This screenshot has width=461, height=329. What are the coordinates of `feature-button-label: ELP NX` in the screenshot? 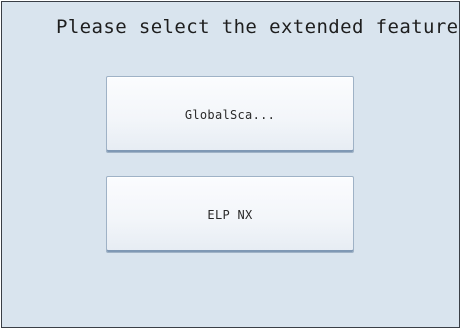 It's located at (230, 214).